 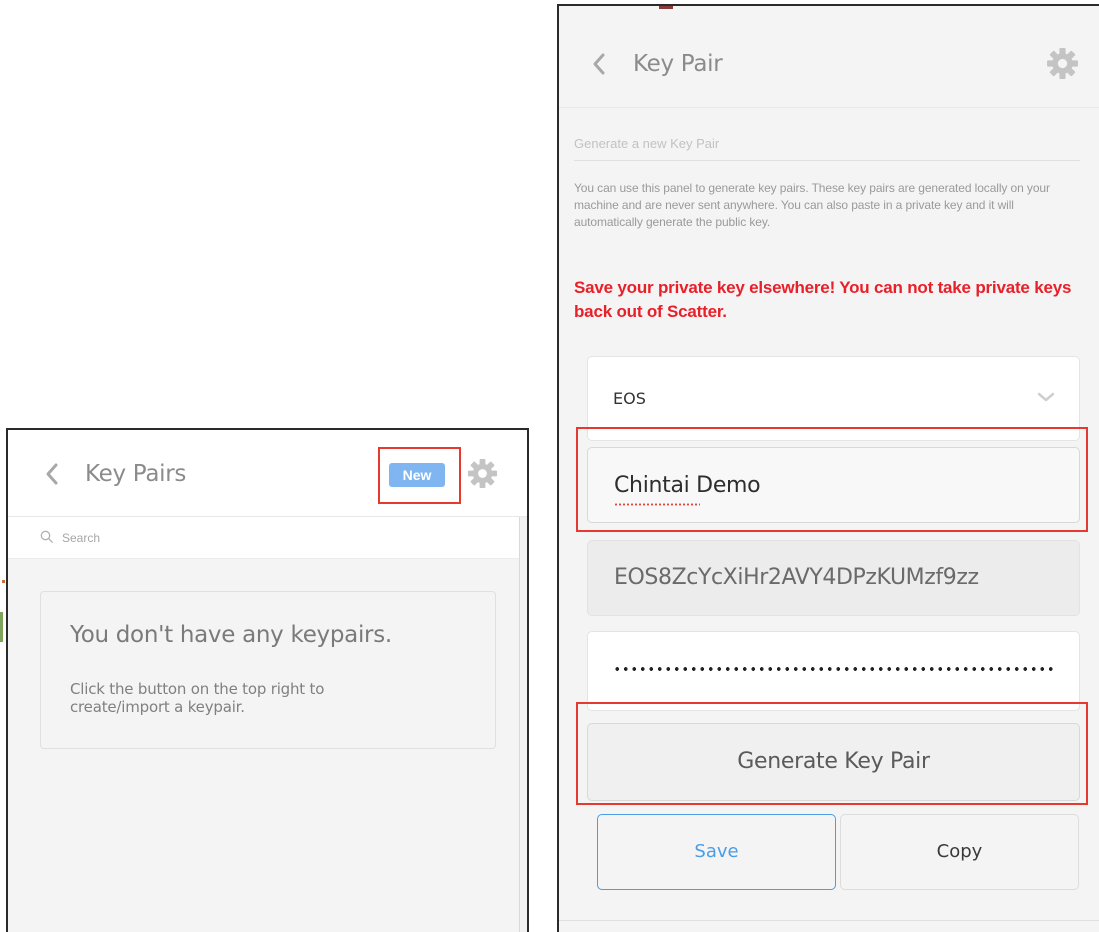 I want to click on scrollbar, so click(x=523, y=724).